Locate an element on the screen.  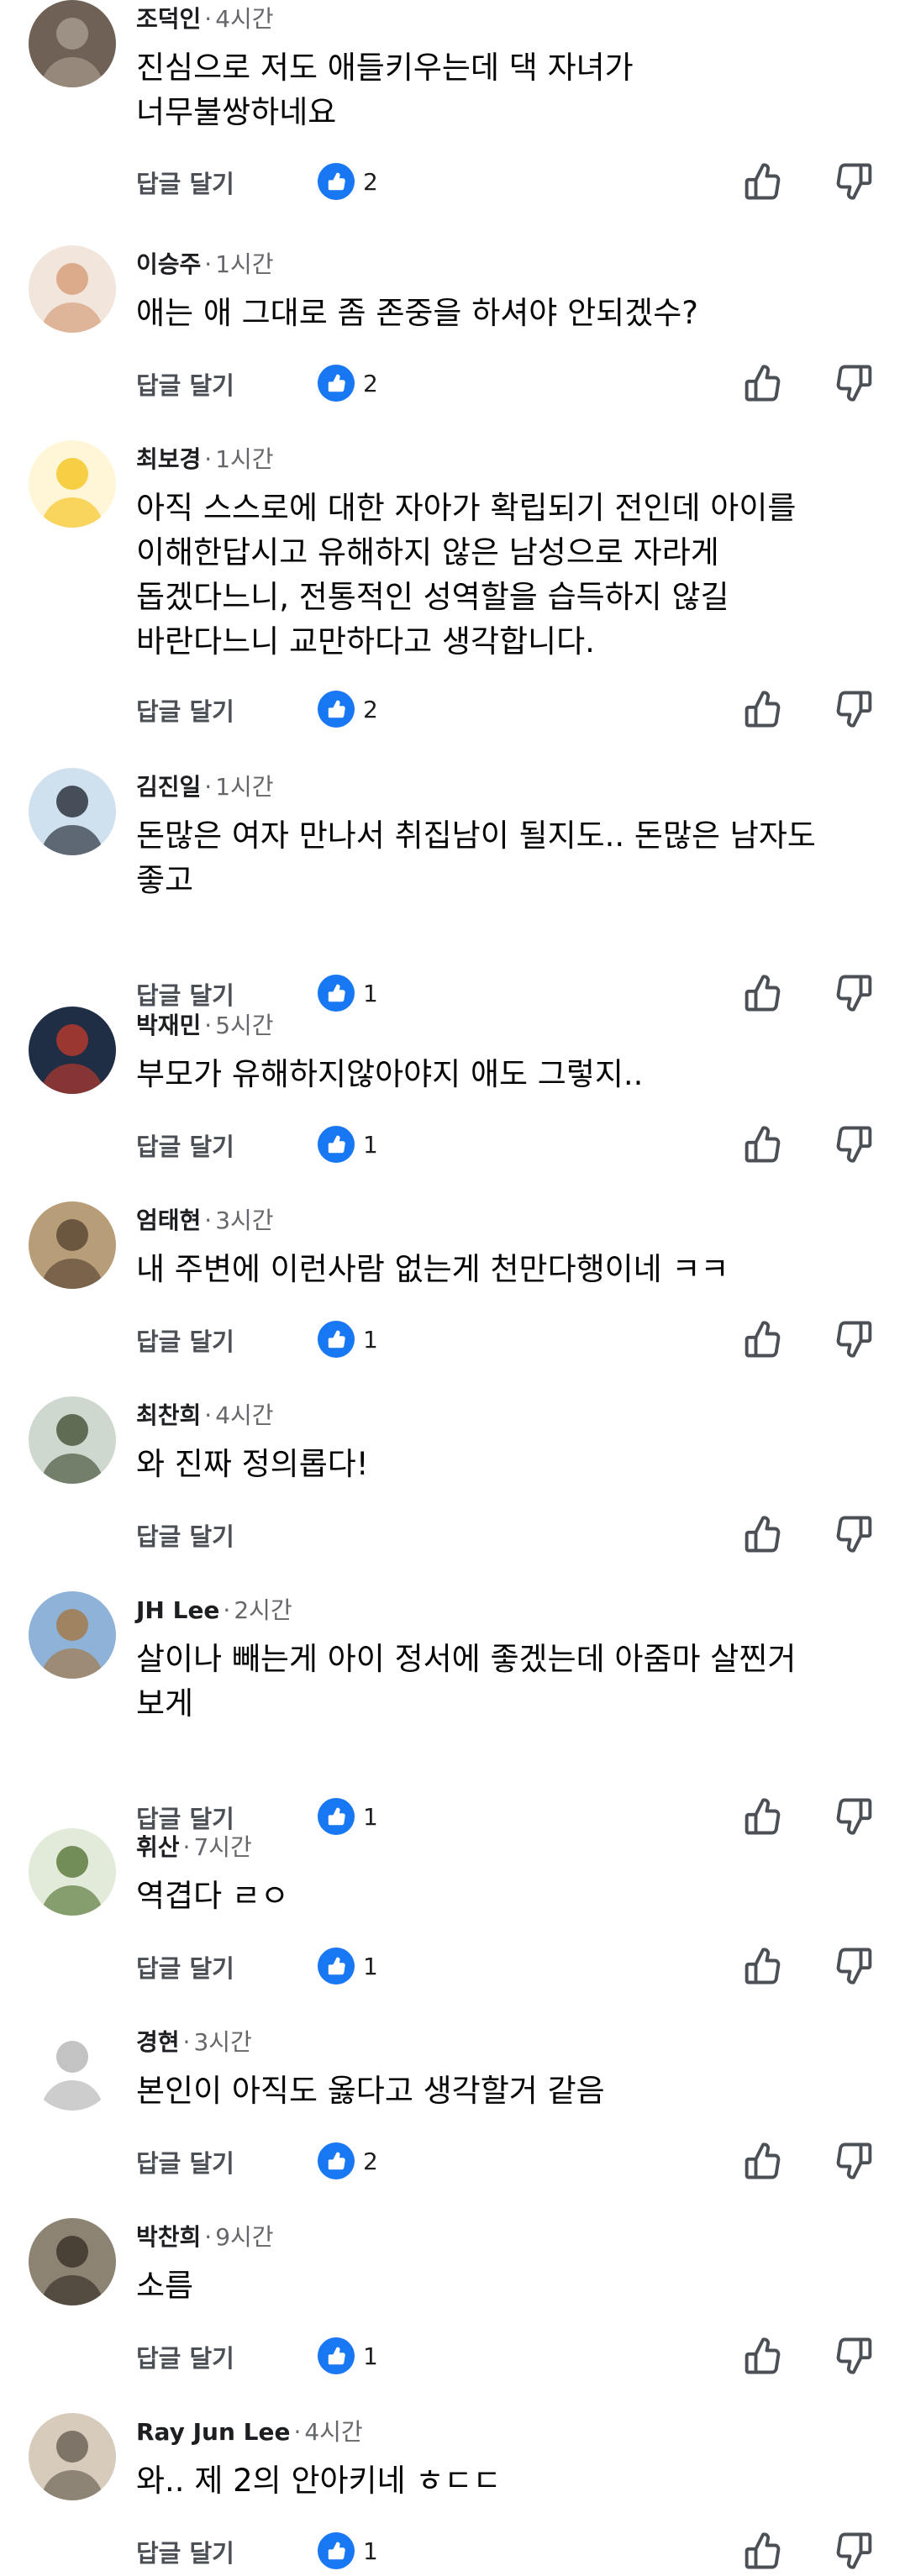
comment-text-line: 보게 is located at coordinates (165, 1703).